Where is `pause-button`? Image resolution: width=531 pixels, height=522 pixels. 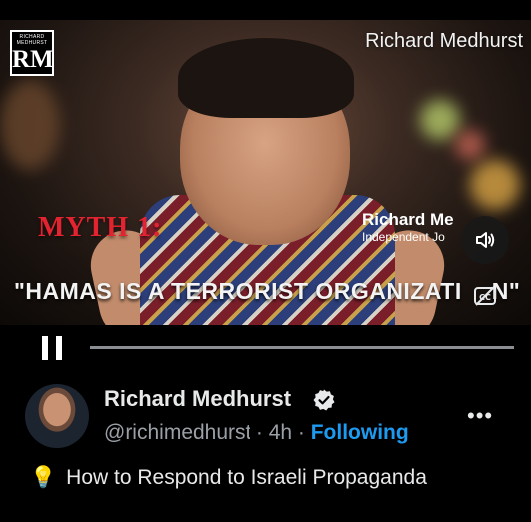 pause-button is located at coordinates (53, 348).